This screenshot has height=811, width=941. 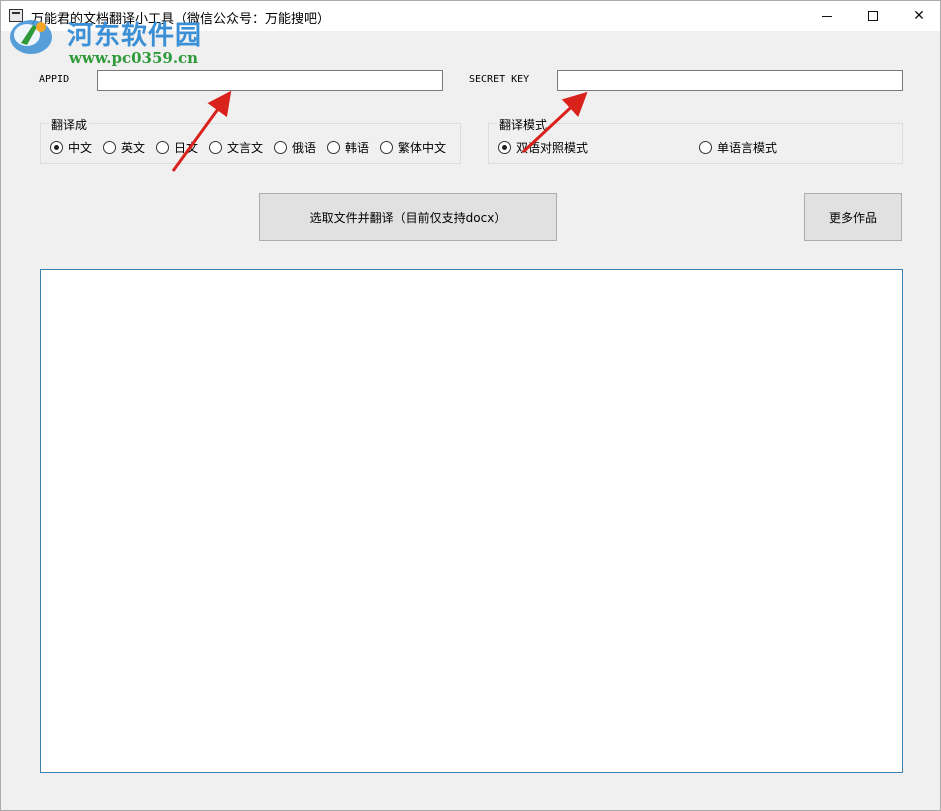 I want to click on radio-lang-korean: 韩语, so click(x=348, y=147).